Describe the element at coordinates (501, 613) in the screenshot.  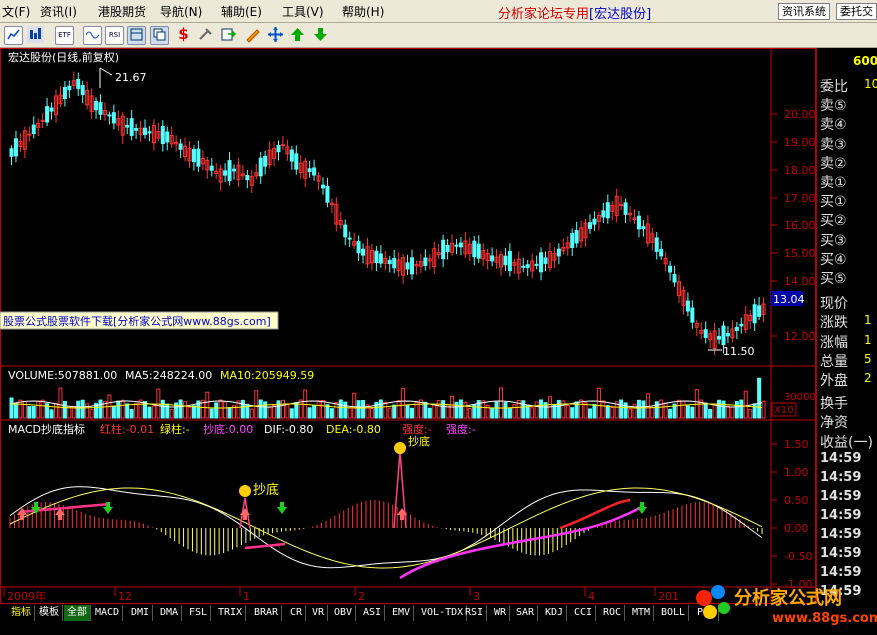
I see `tab-wr: WR` at that location.